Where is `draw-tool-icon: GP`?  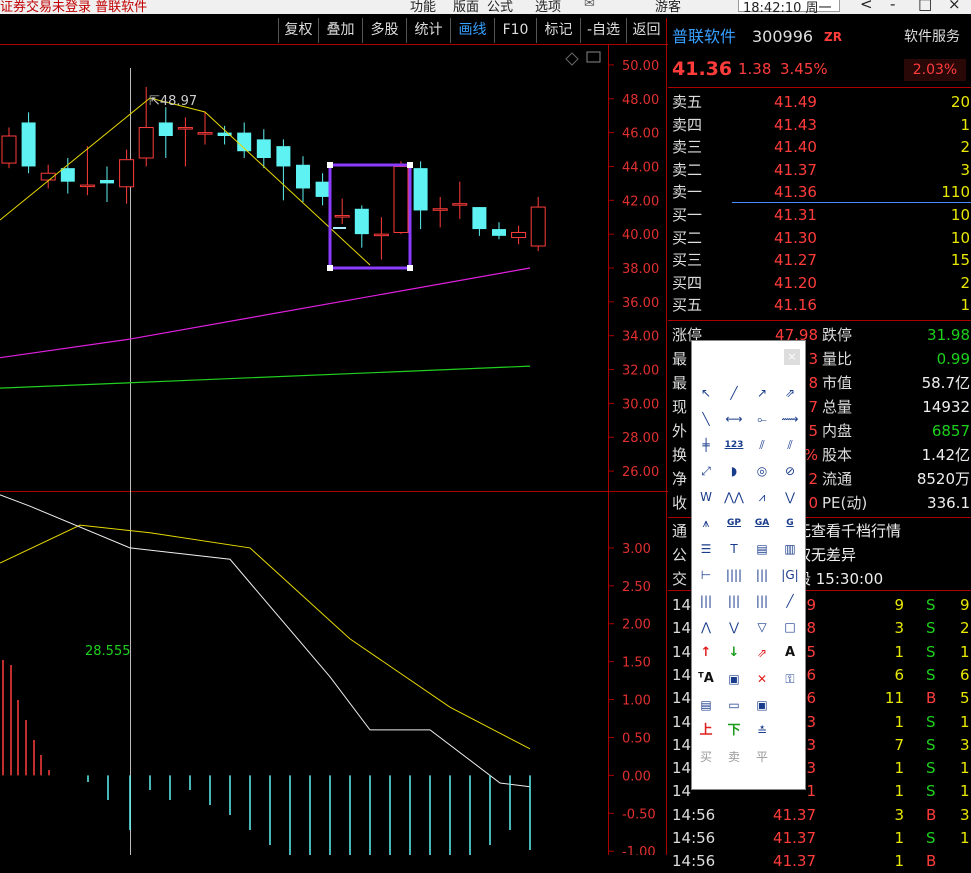 draw-tool-icon: GP is located at coordinates (734, 523).